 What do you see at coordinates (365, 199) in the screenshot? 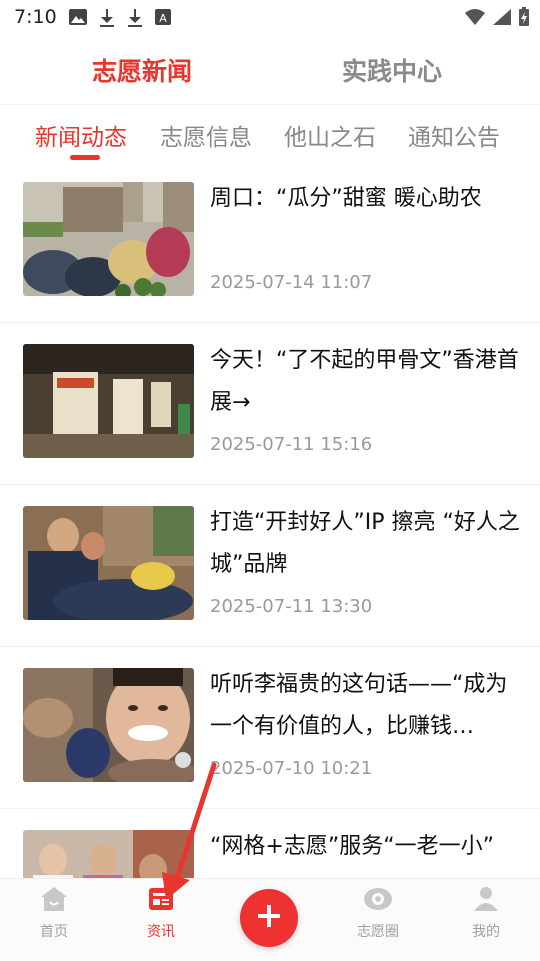
I see `news-title: 周口：“瓜分”甜蜜 暖心助农` at bounding box center [365, 199].